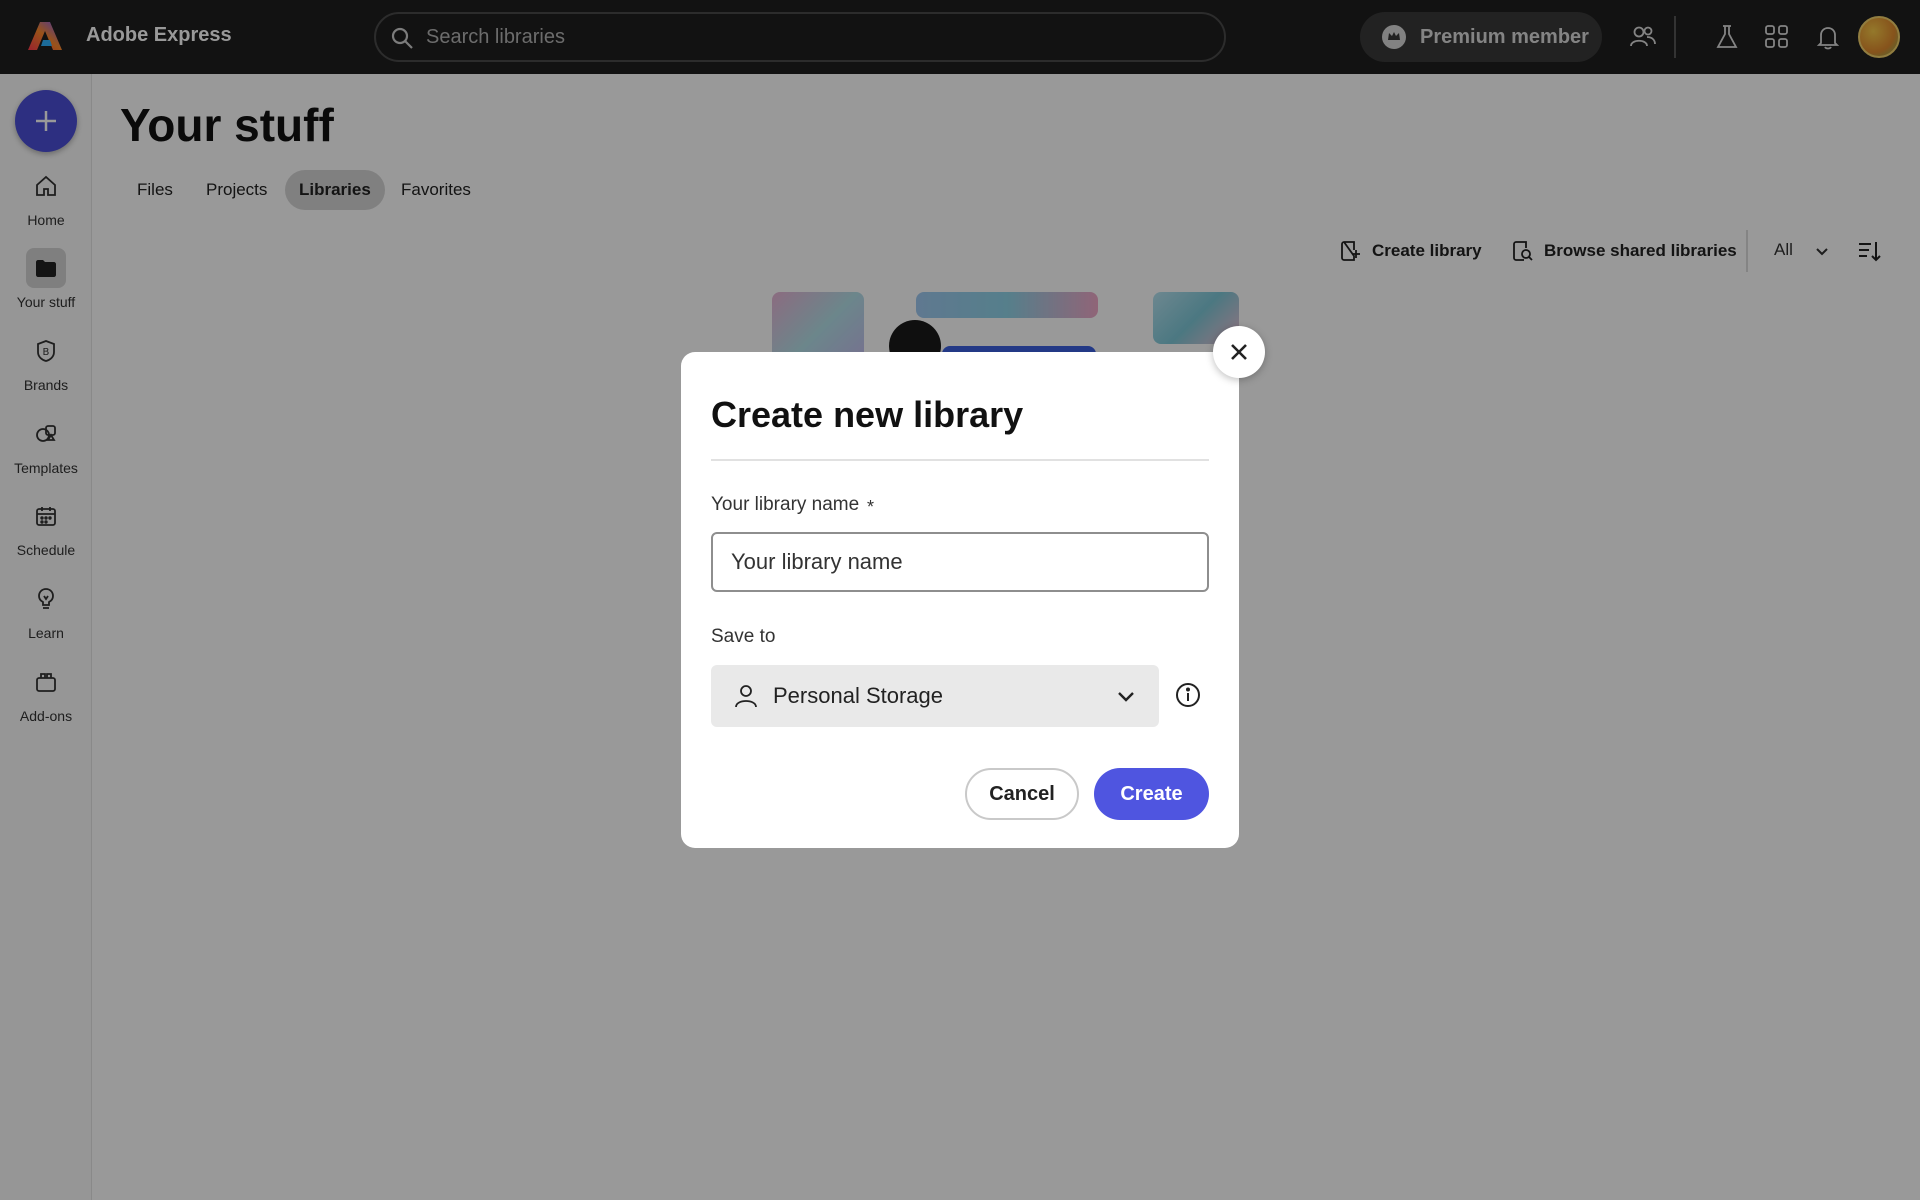 This screenshot has width=1920, height=1200. Describe the element at coordinates (960, 562) in the screenshot. I see `library-name-input` at that location.